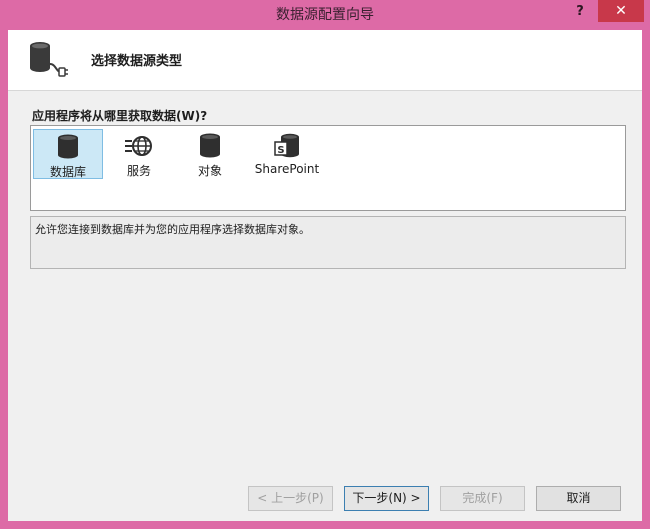  I want to click on source-item-label: 对象, so click(209, 171).